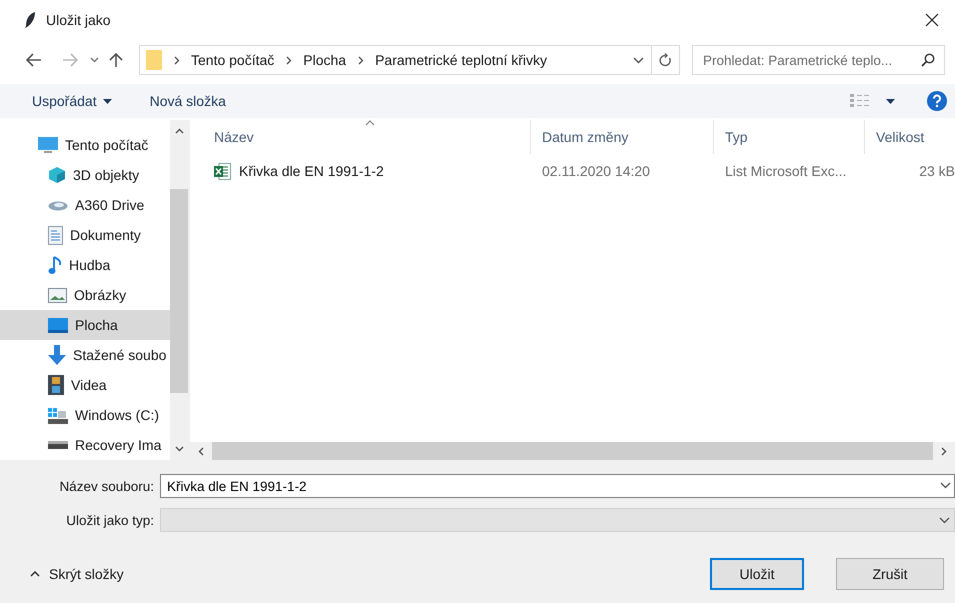 The image size is (955, 603). What do you see at coordinates (58, 325) in the screenshot?
I see `desktop-icon` at bounding box center [58, 325].